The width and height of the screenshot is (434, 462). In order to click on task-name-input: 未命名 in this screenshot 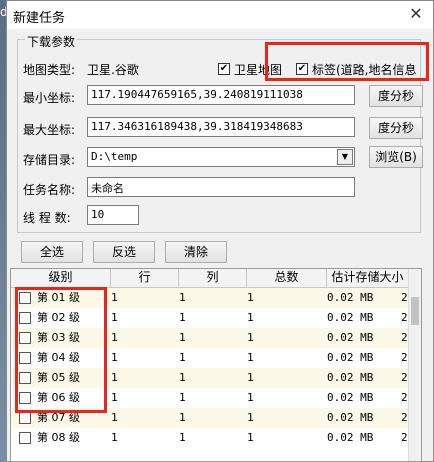, I will do `click(221, 187)`.